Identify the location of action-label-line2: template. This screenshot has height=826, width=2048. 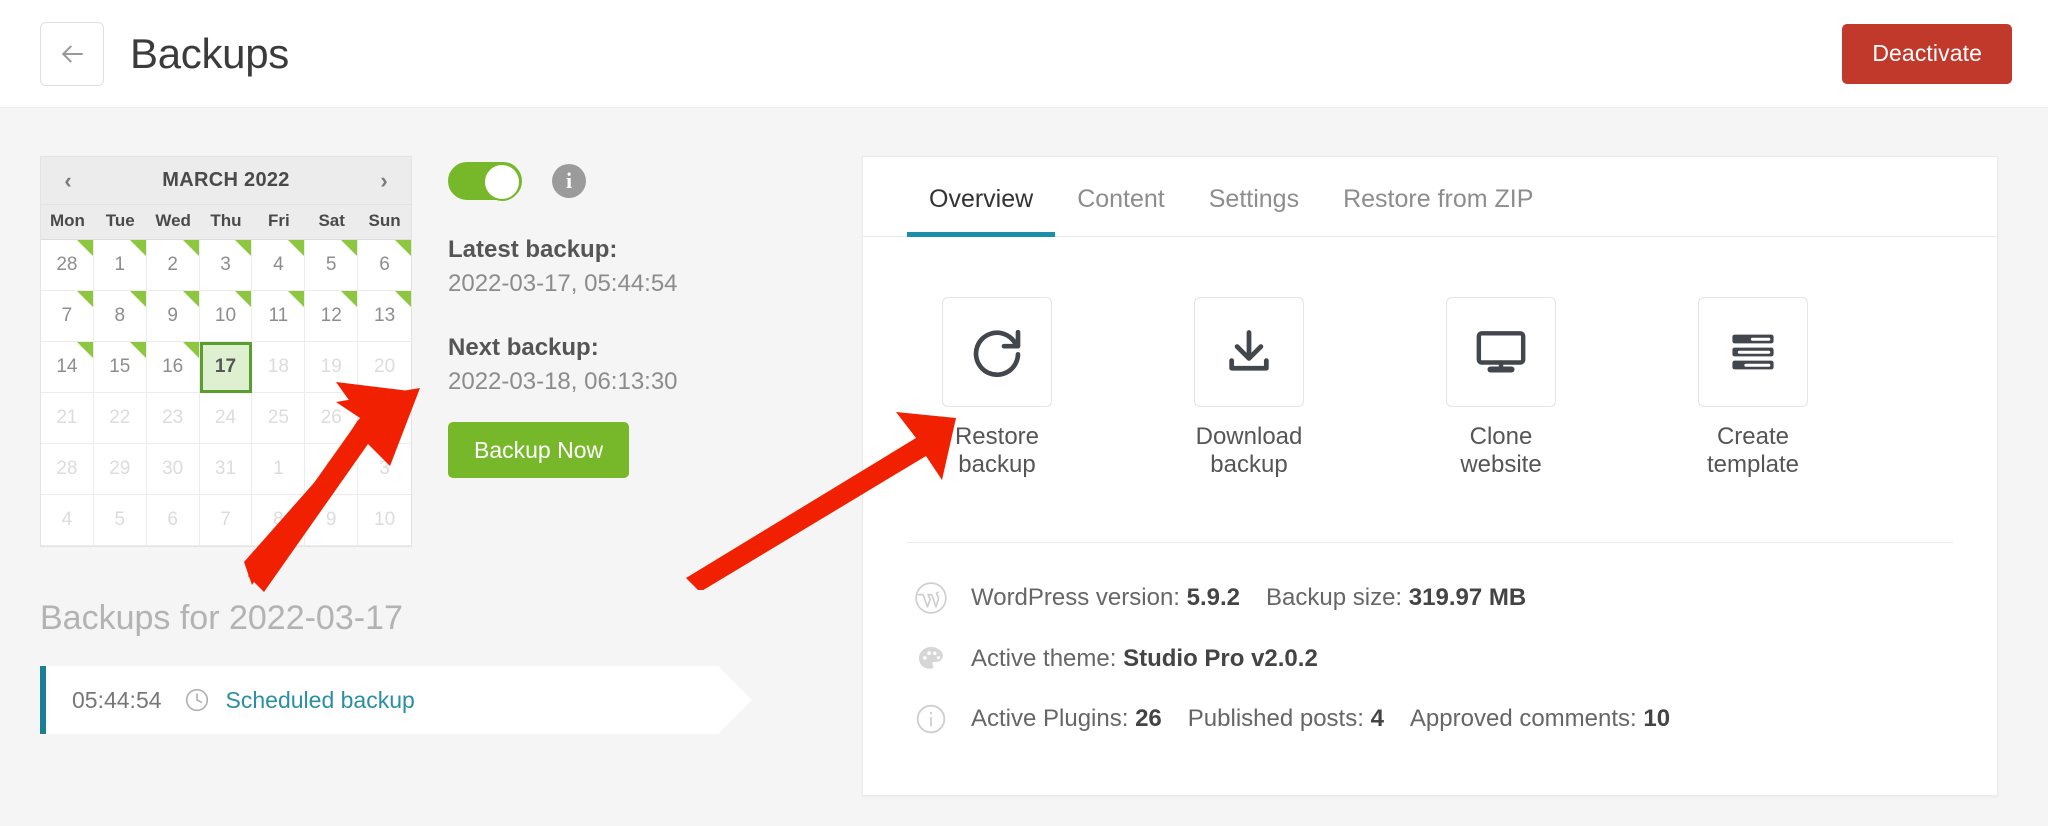
(1753, 464).